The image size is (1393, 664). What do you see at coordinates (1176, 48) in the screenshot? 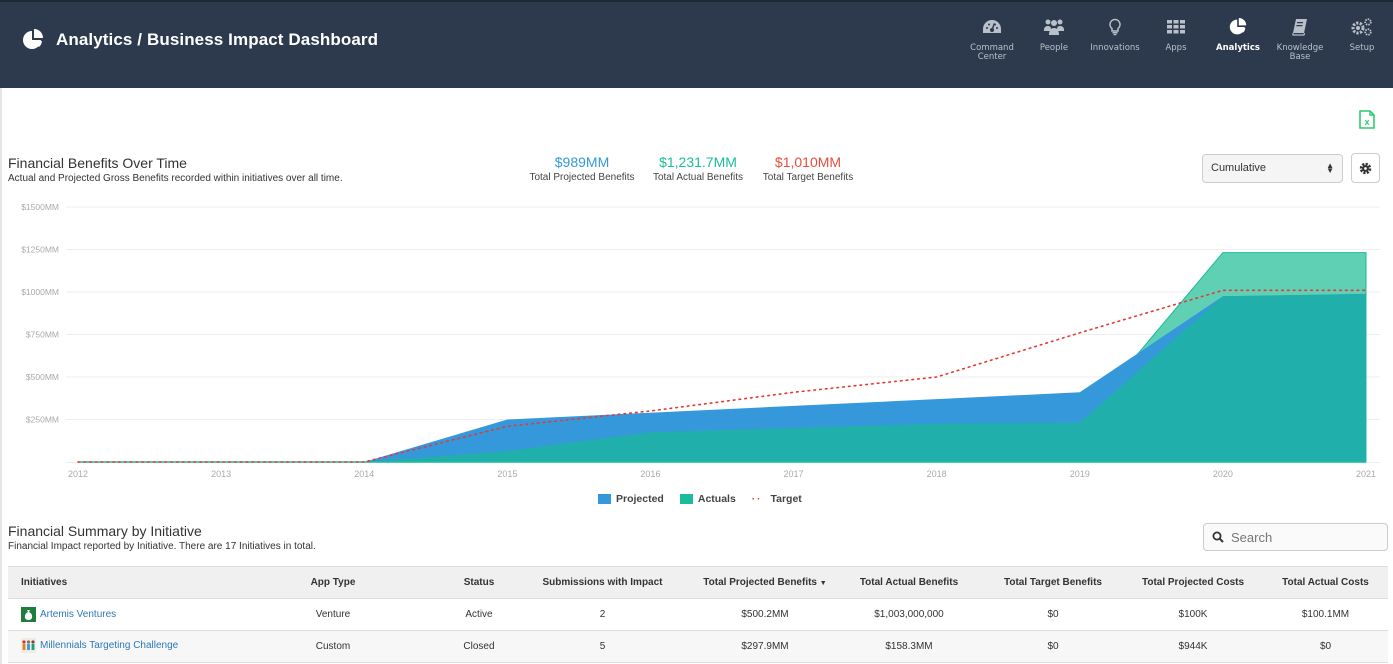
I see `nav-label: Apps` at bounding box center [1176, 48].